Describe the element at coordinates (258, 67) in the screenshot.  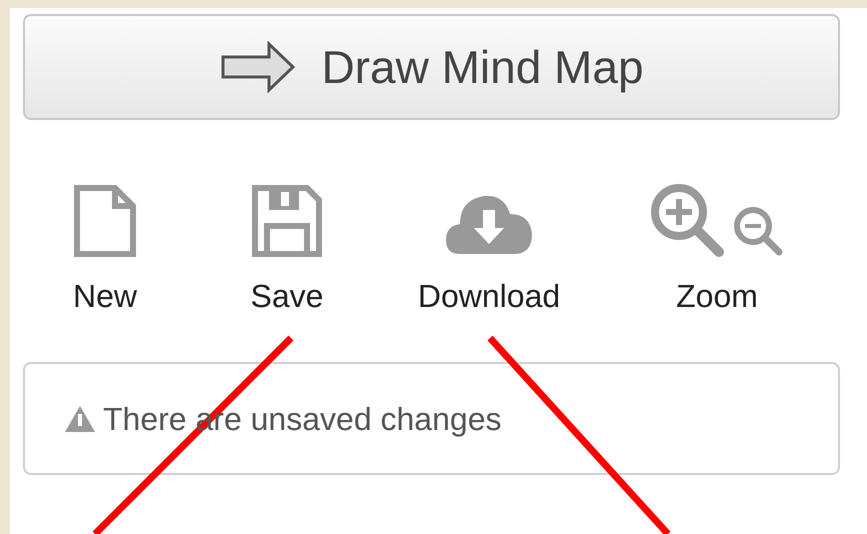
I see `right-arrow-icon` at that location.